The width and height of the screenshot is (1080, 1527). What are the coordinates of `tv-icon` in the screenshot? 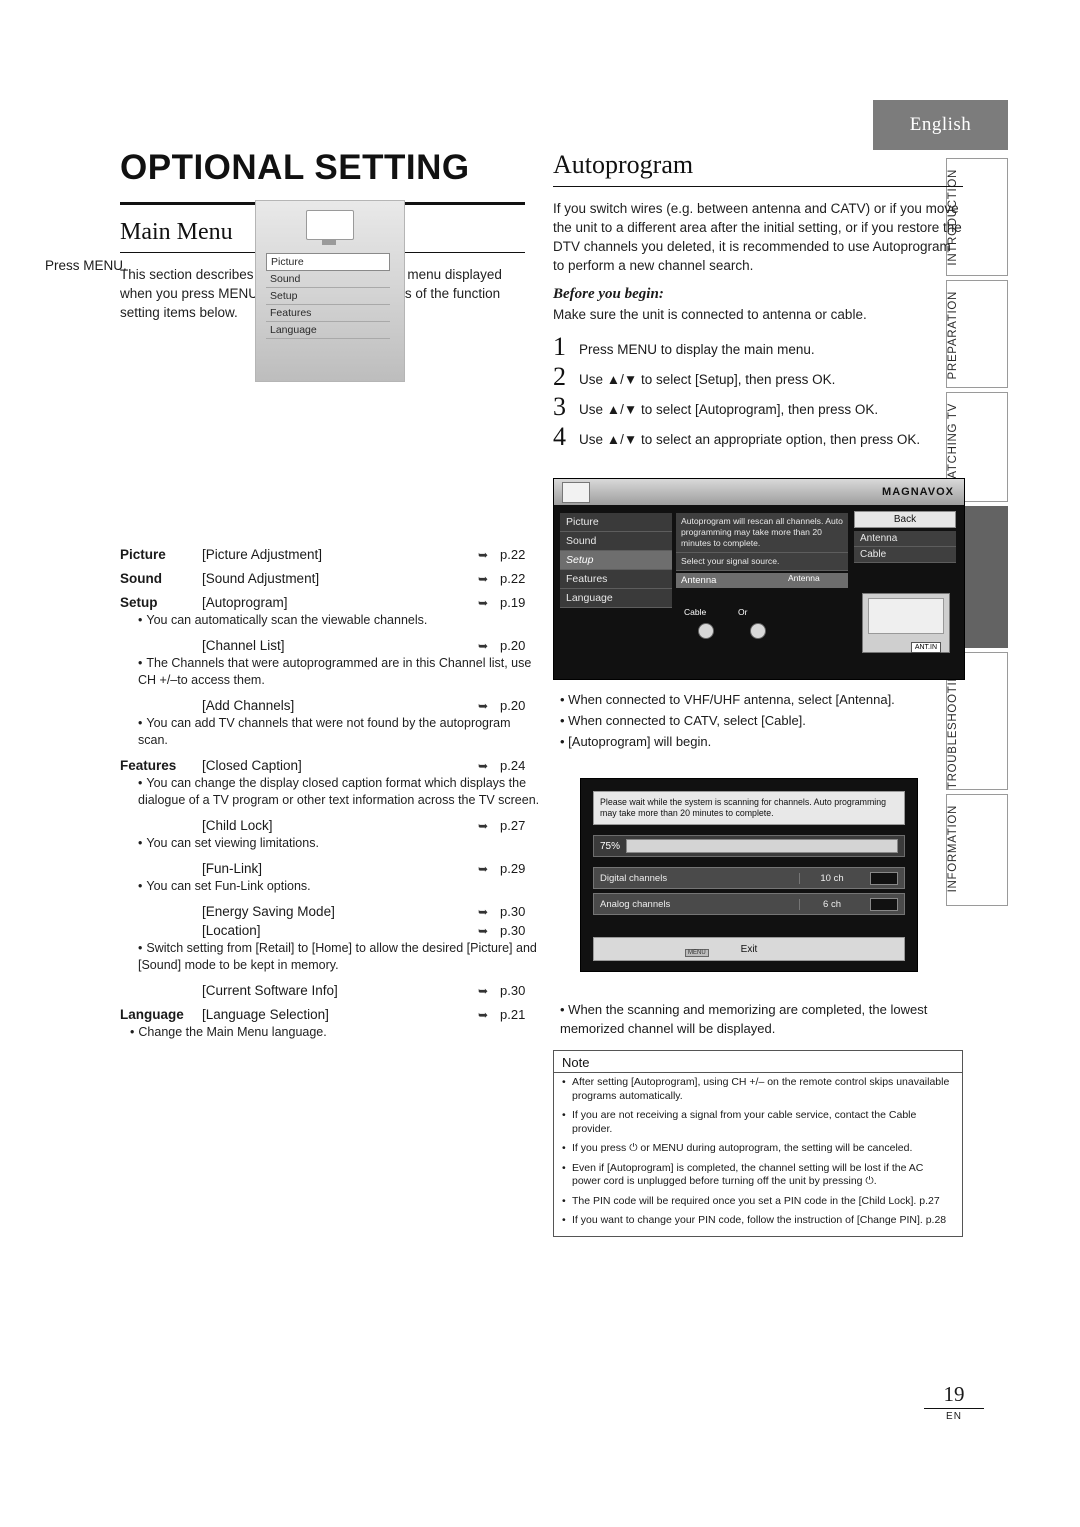 It's located at (329, 227).